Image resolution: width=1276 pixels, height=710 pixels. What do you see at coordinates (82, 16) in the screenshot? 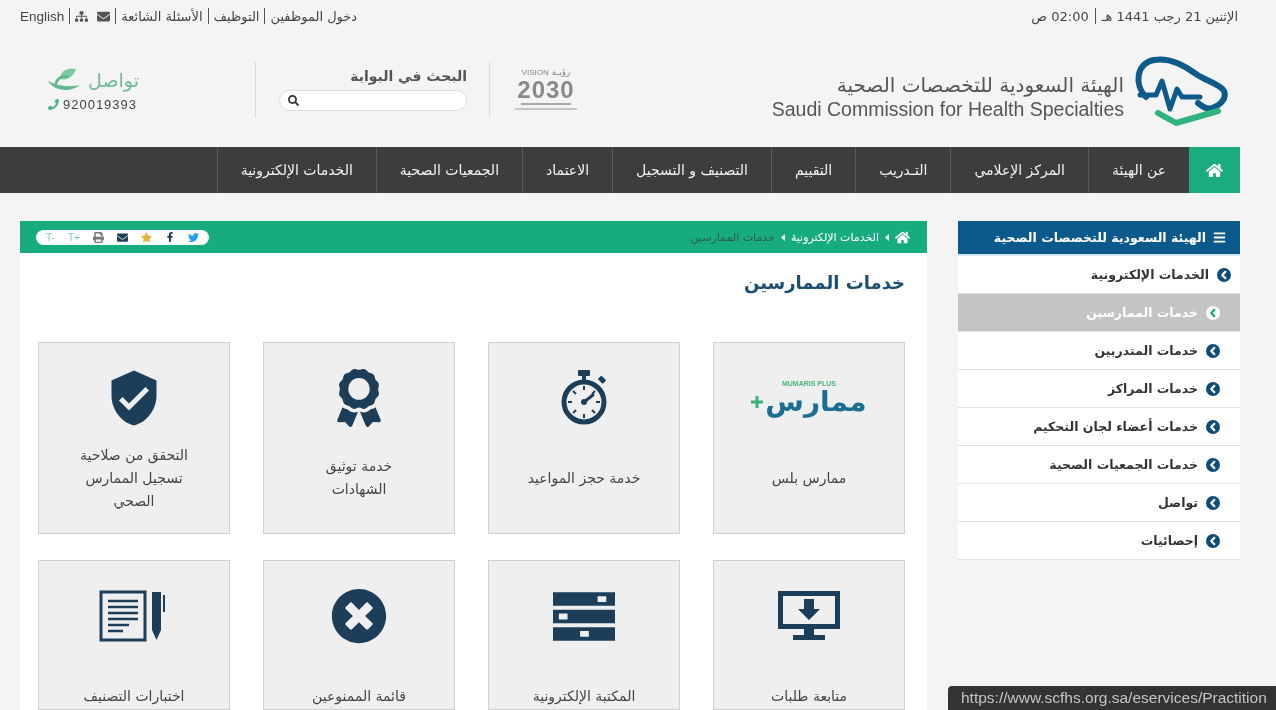
I see `sitemap-icon` at bounding box center [82, 16].